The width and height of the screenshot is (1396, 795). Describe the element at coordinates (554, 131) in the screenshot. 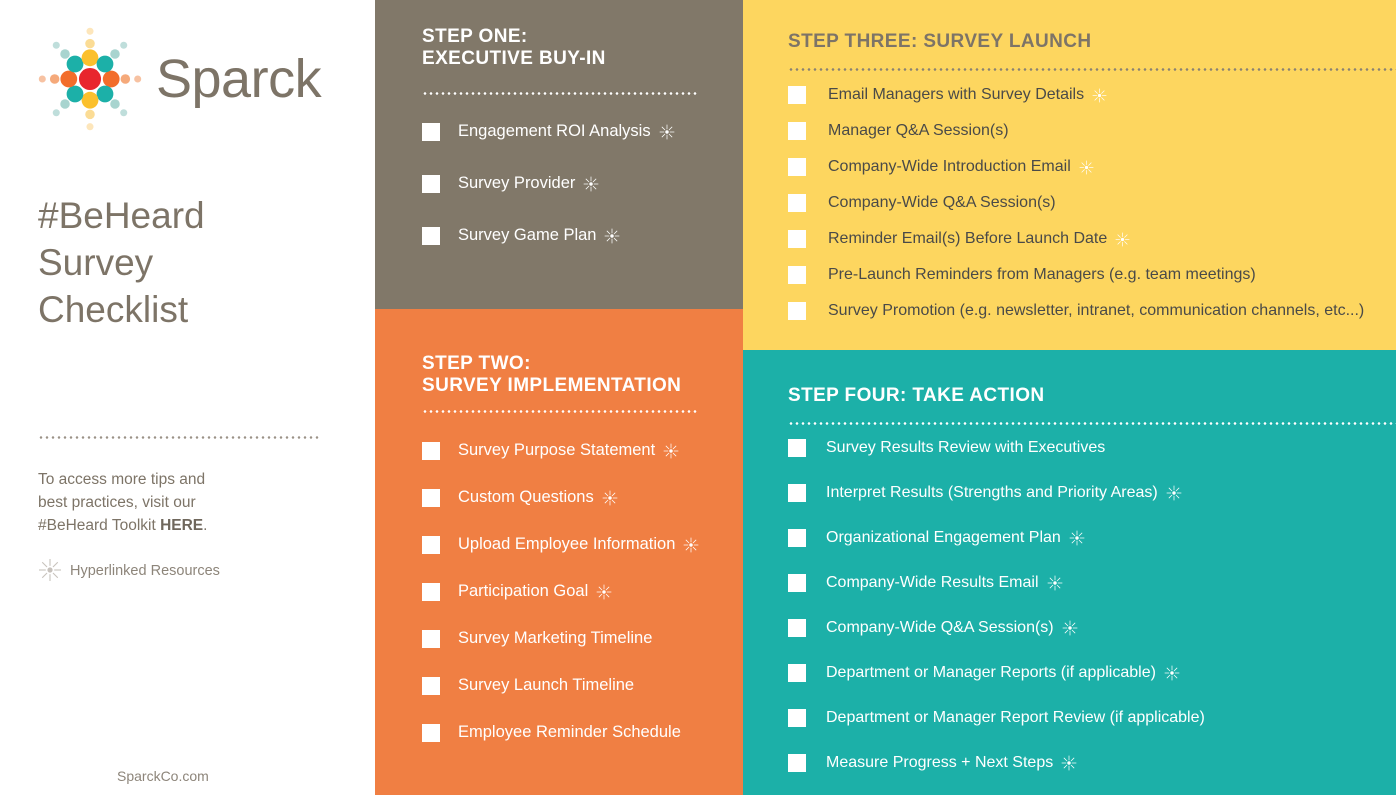

I see `checklist-item-label: Engagement ROI Analysis` at that location.